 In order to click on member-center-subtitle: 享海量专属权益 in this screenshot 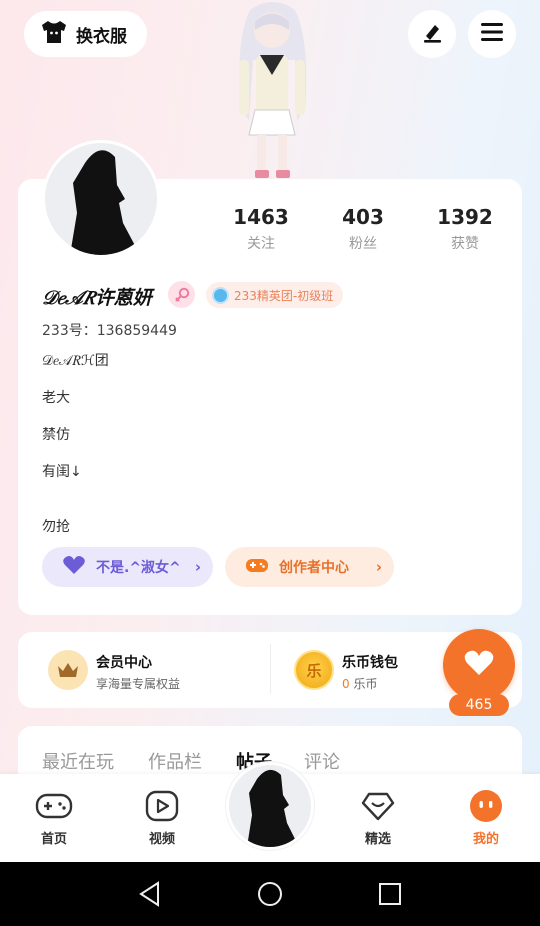, I will do `click(138, 684)`.